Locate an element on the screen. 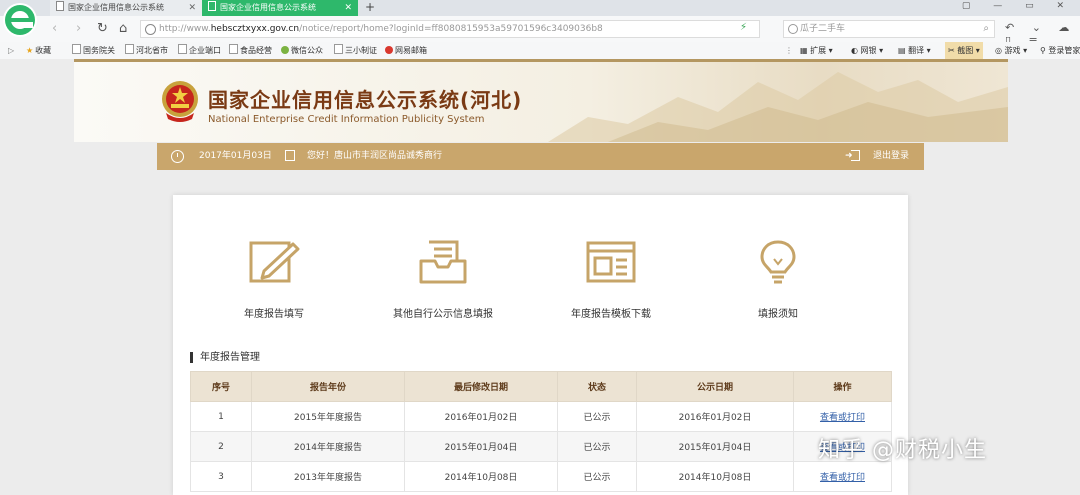 This screenshot has width=1080, height=495. table-cell: 1 is located at coordinates (221, 416).